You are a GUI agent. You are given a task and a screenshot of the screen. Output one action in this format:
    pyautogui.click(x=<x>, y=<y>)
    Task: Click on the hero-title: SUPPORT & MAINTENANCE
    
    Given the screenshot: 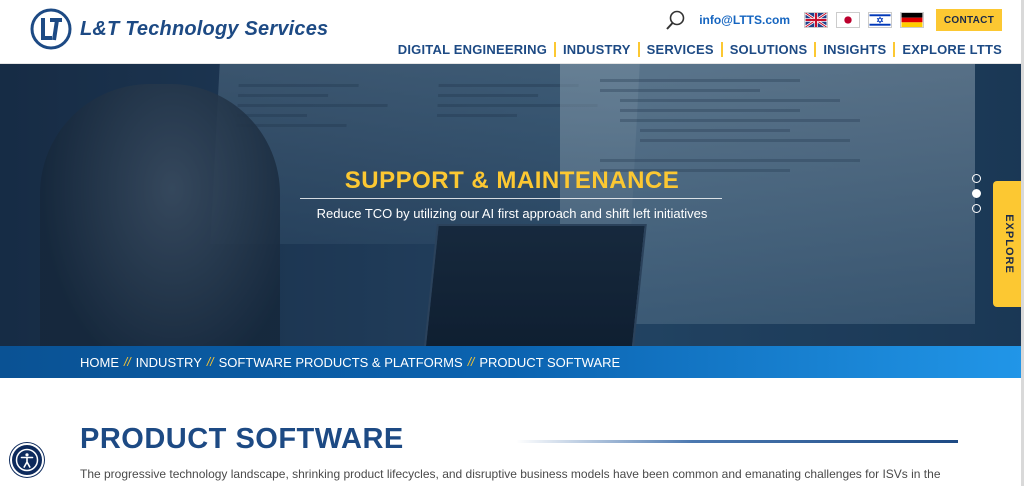 What is the action you would take?
    pyautogui.click(x=512, y=180)
    